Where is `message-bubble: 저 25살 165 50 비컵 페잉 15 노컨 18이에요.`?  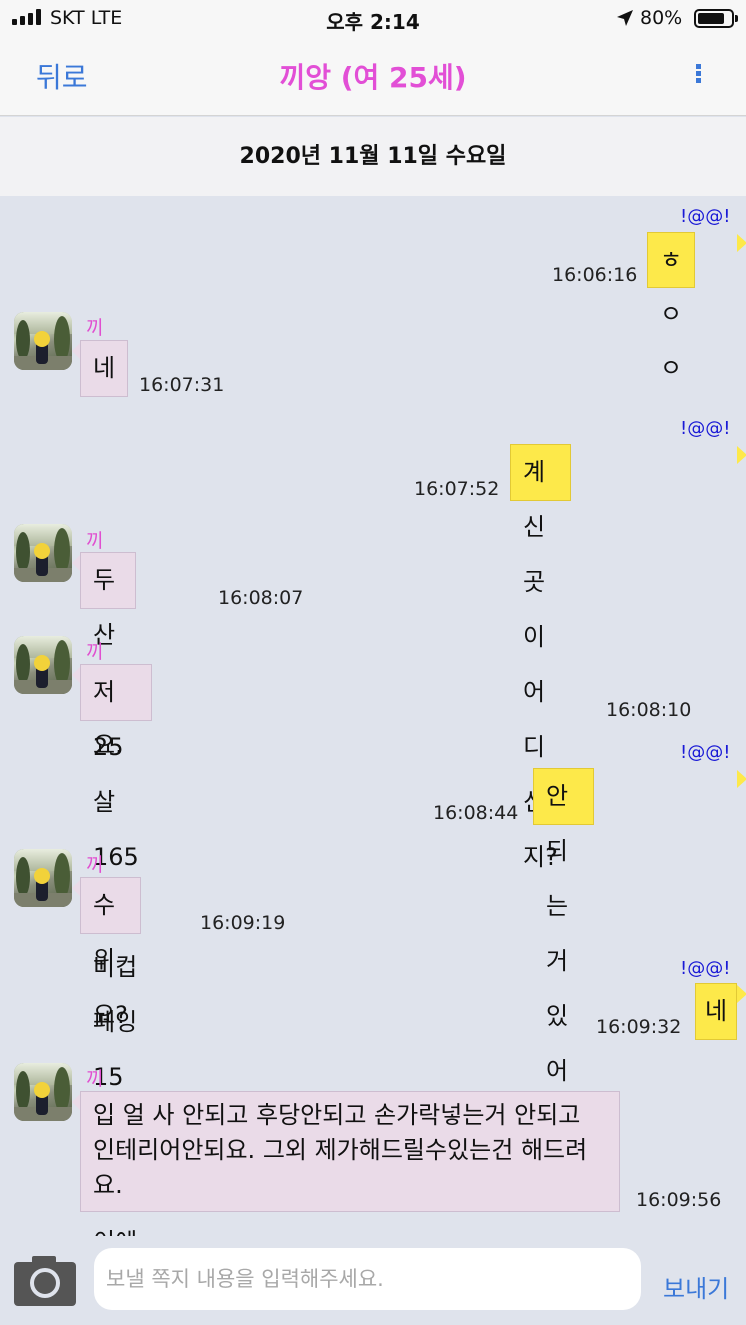
message-bubble: 저 25살 165 50 비컵 페잉 15 노컨 18이에요. is located at coordinates (116, 987).